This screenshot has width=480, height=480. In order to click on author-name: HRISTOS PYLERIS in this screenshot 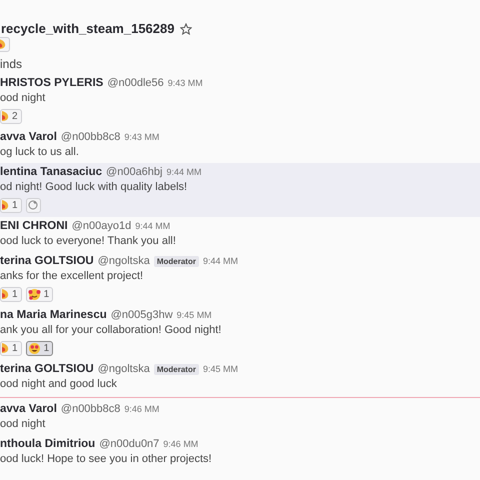, I will do `click(52, 83)`.